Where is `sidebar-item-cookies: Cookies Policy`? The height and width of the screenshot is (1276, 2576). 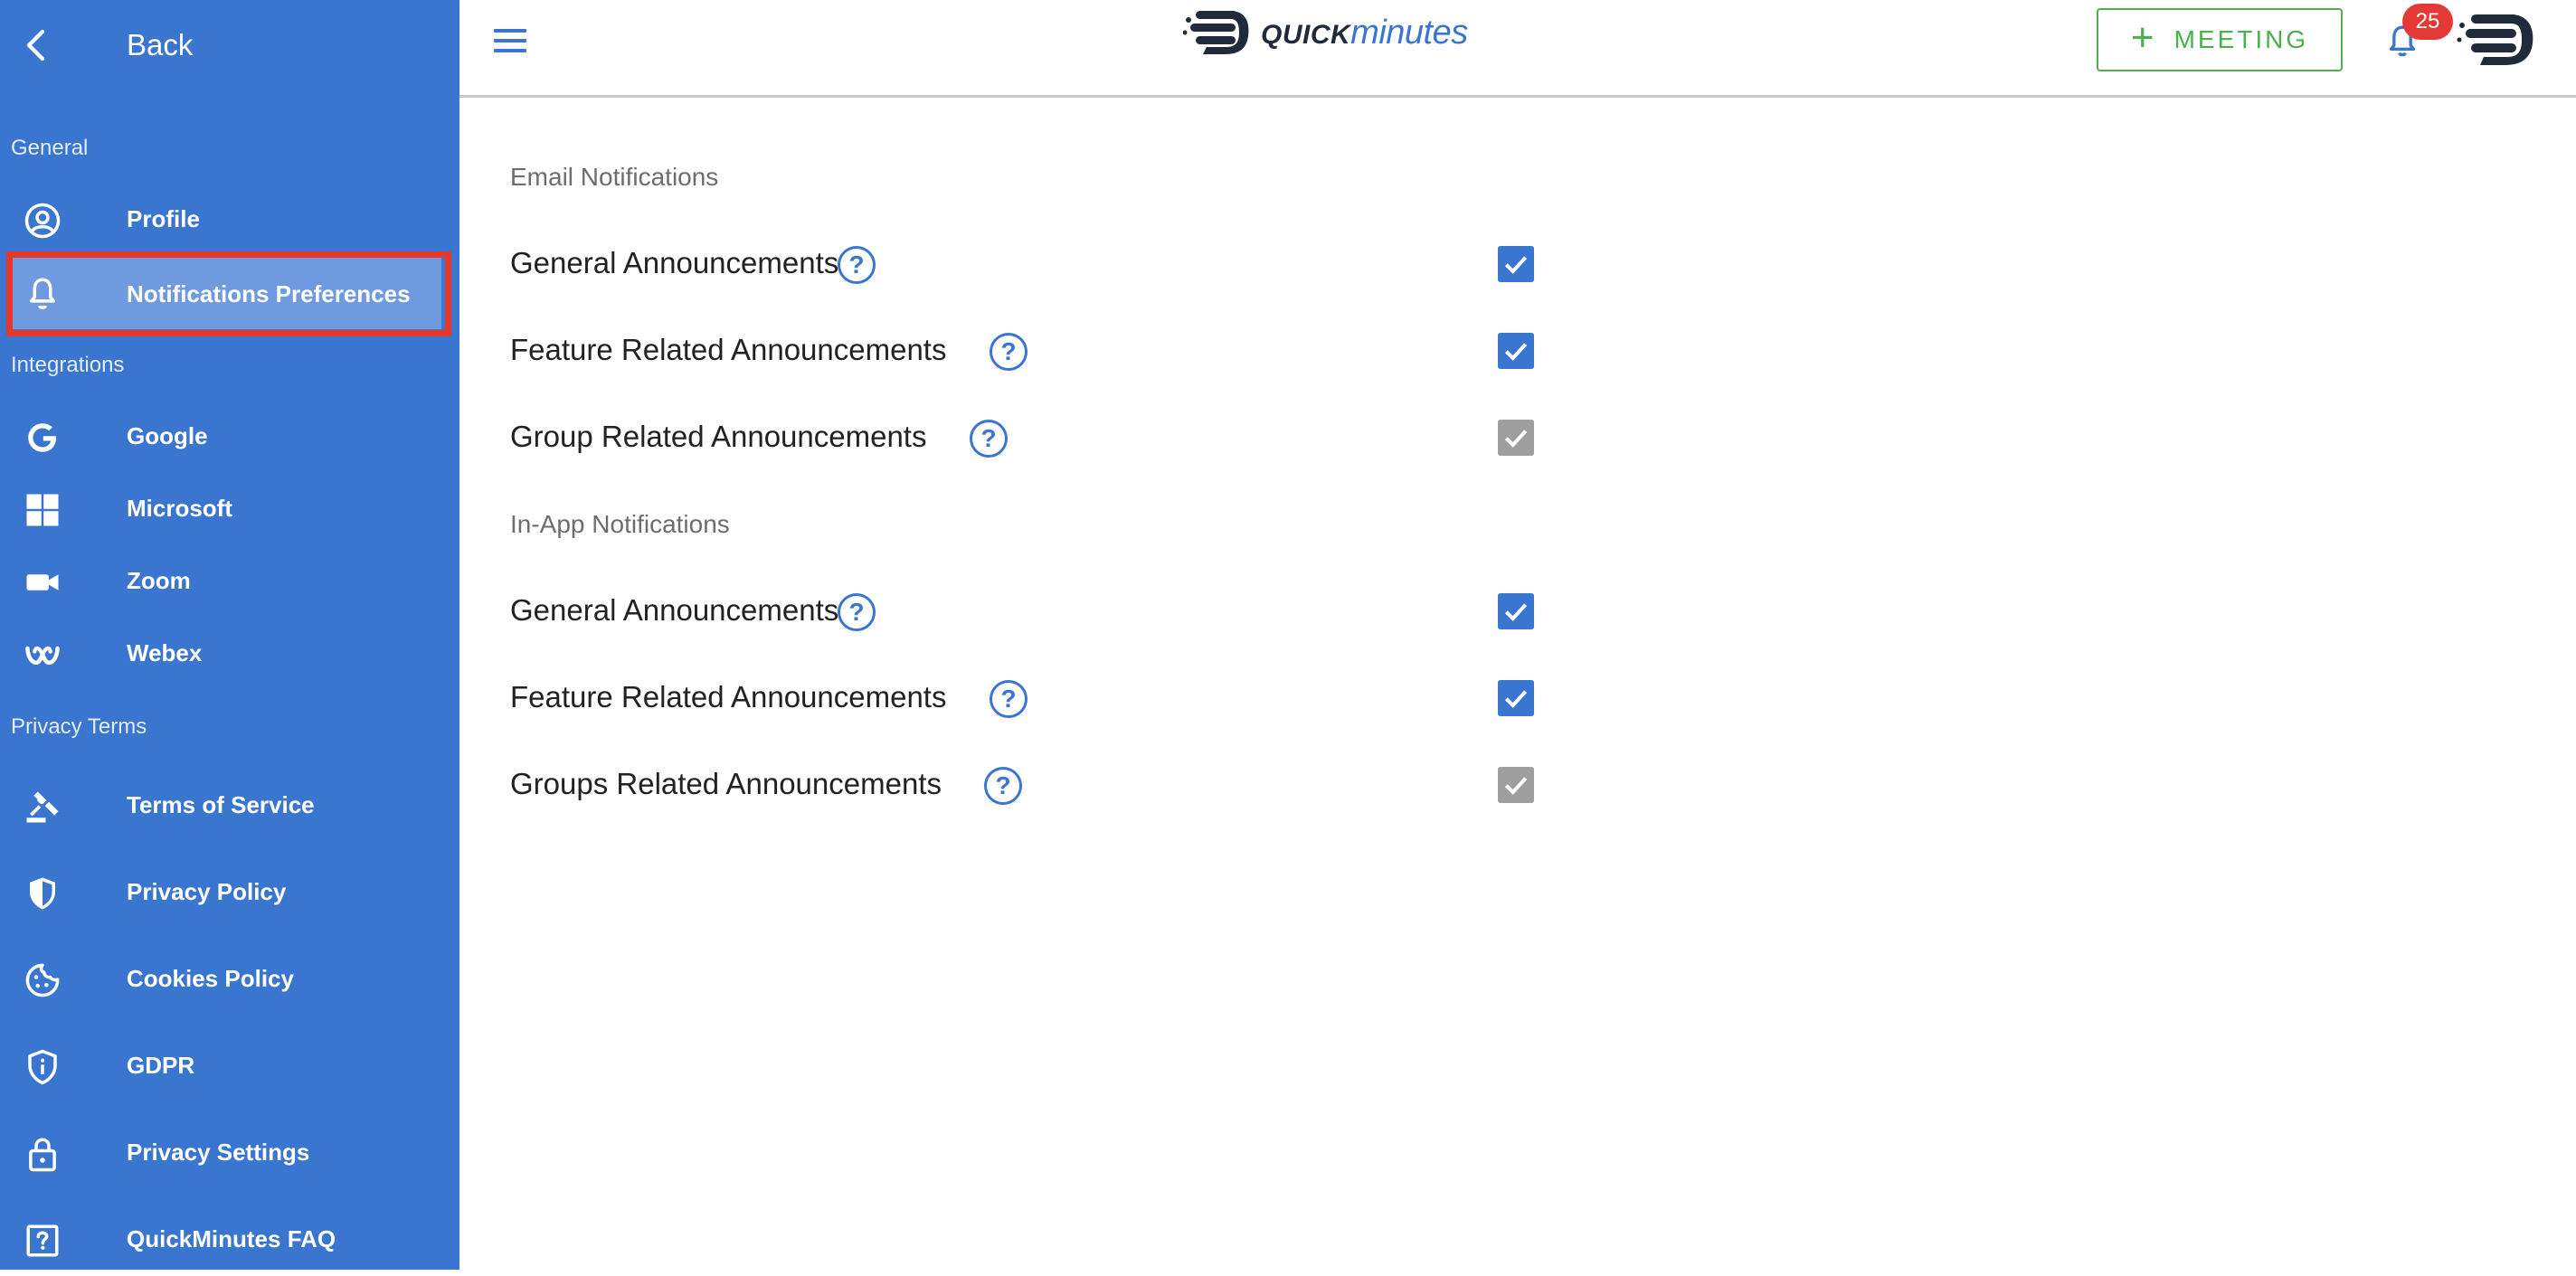 sidebar-item-cookies: Cookies Policy is located at coordinates (230, 979).